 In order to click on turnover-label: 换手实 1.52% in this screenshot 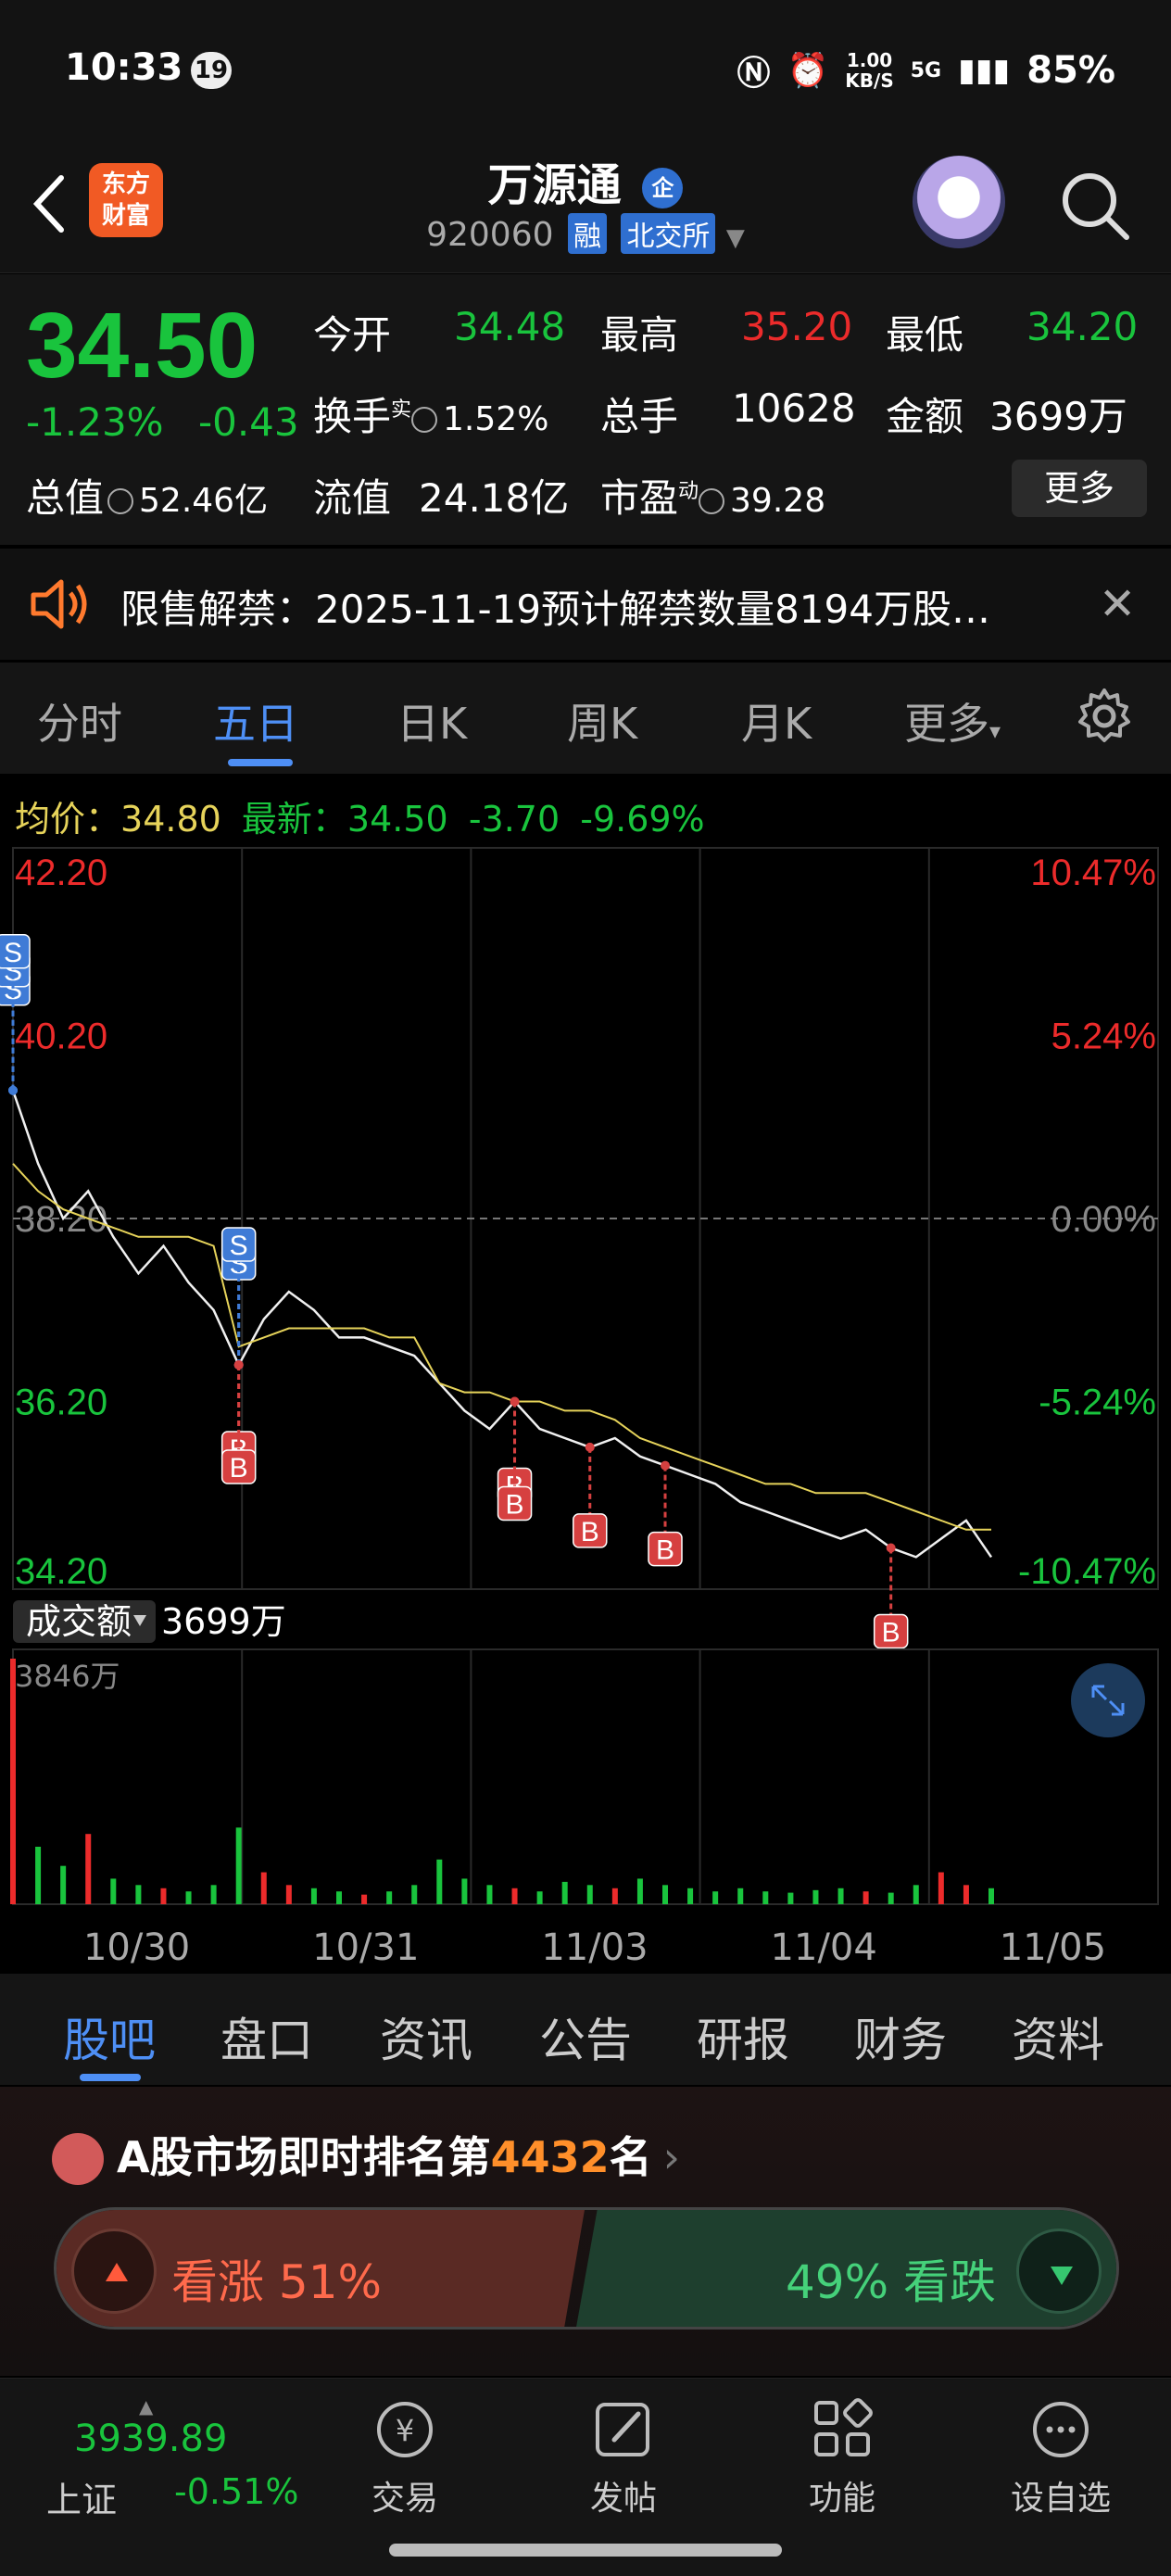, I will do `click(431, 414)`.